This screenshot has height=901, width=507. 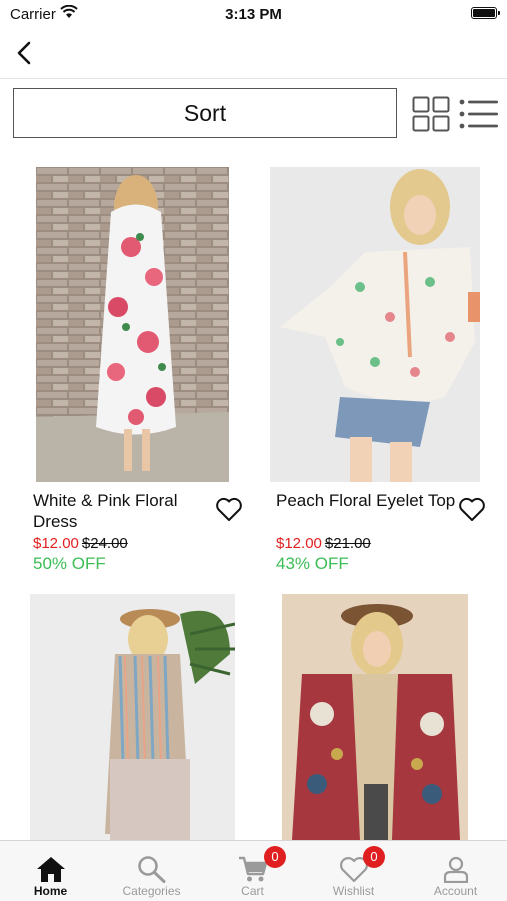 I want to click on tab-cart: 0 Cart, so click(x=252, y=871).